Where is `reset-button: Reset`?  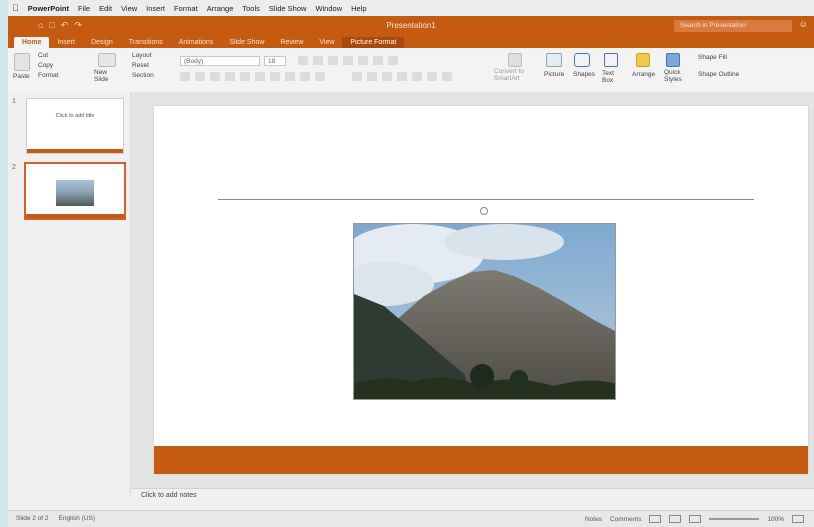
reset-button: Reset is located at coordinates (140, 65).